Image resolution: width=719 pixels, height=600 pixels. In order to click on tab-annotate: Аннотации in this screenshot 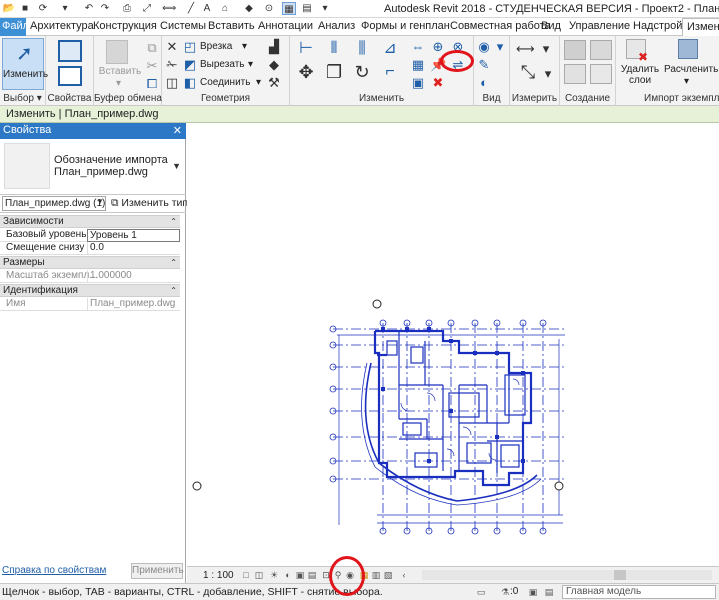, I will do `click(285, 26)`.